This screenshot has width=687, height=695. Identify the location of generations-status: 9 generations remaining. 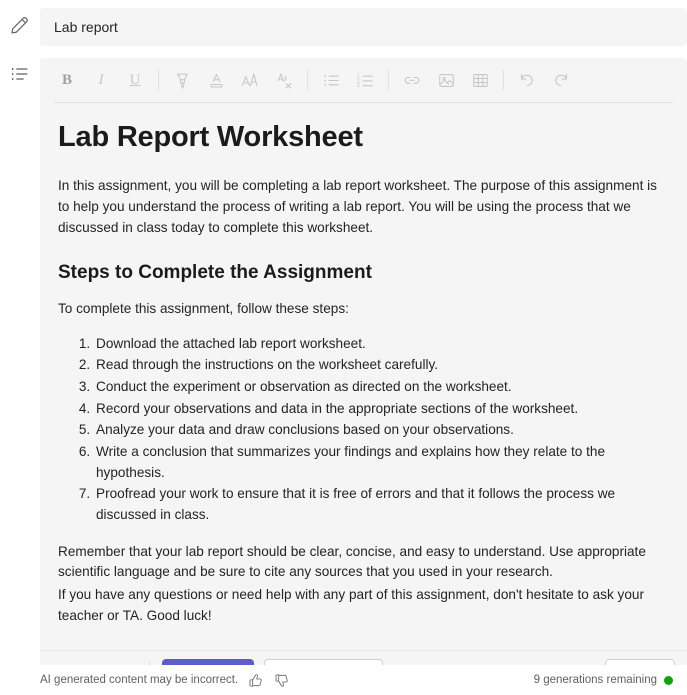
(603, 680).